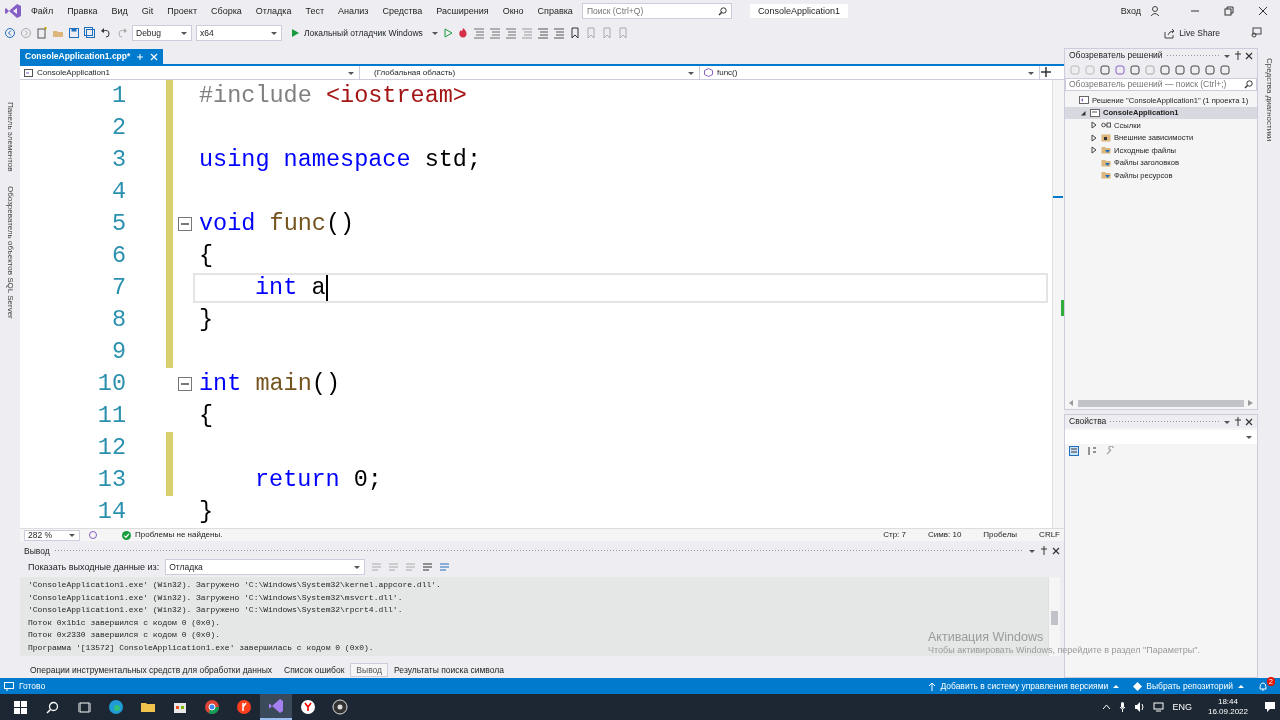 This screenshot has width=1280, height=720. I want to click on repository-link: Выбрать репозиторий, so click(1189, 686).